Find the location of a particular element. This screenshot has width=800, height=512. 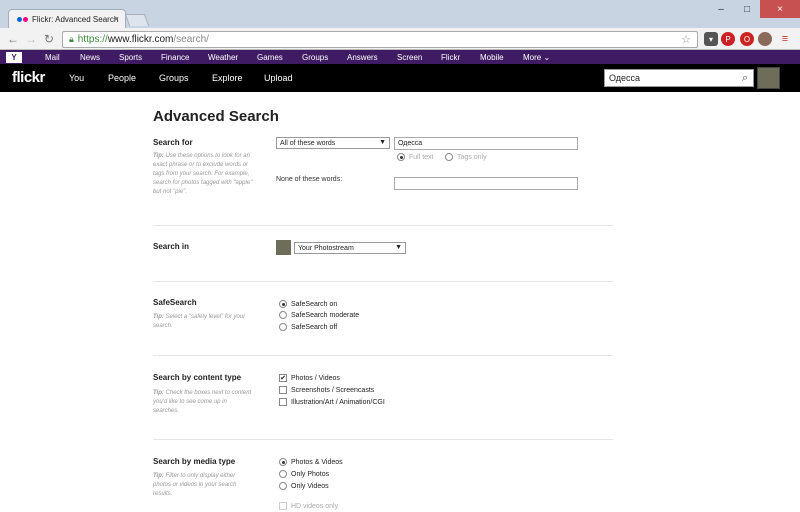

checkbox-hd-videos-only: HD videos only is located at coordinates (308, 506).